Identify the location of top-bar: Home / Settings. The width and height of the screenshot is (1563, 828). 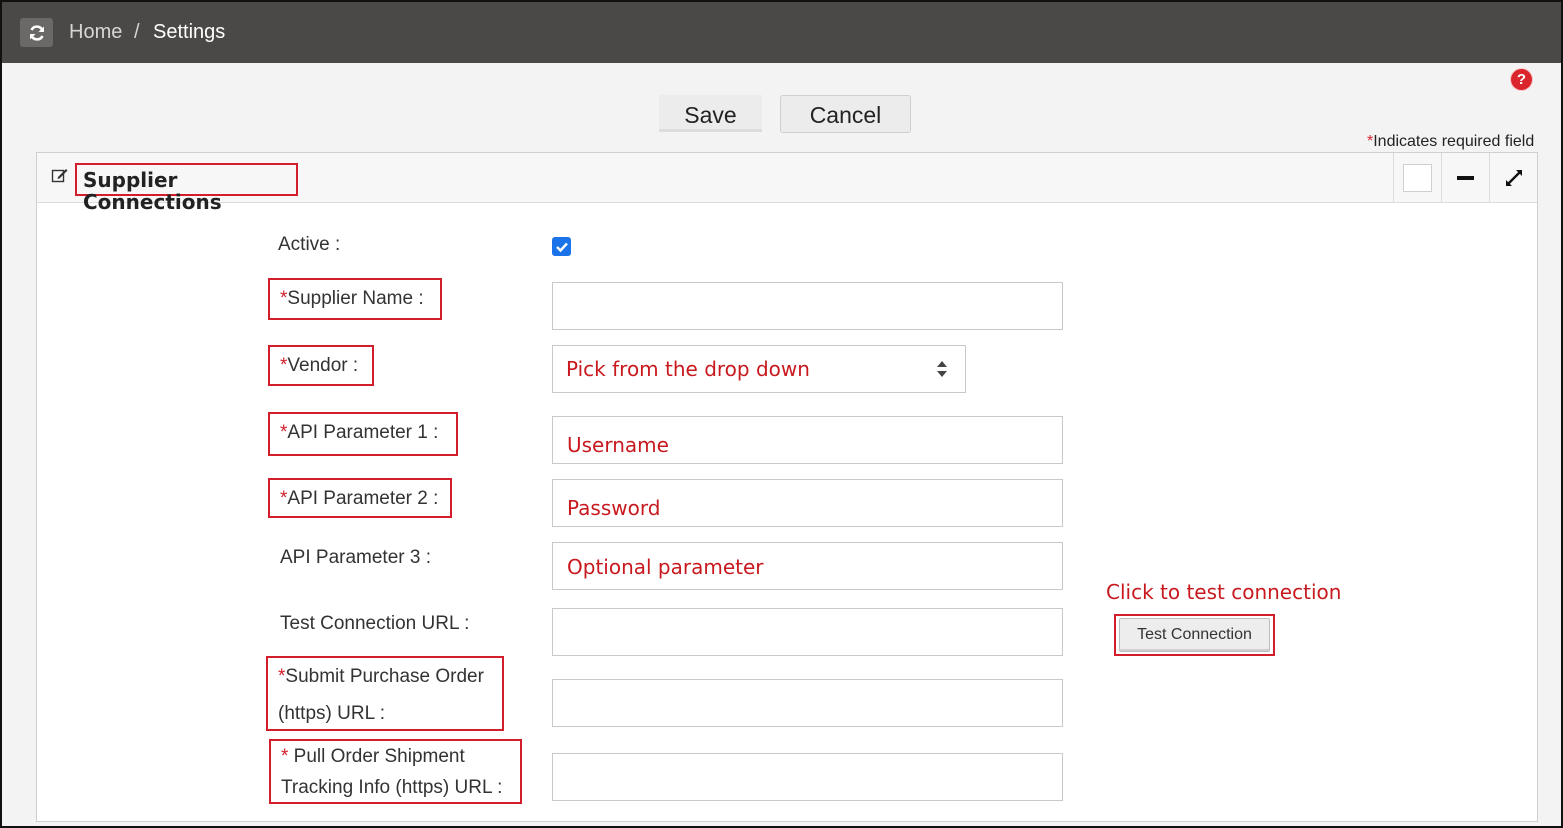
(781, 32).